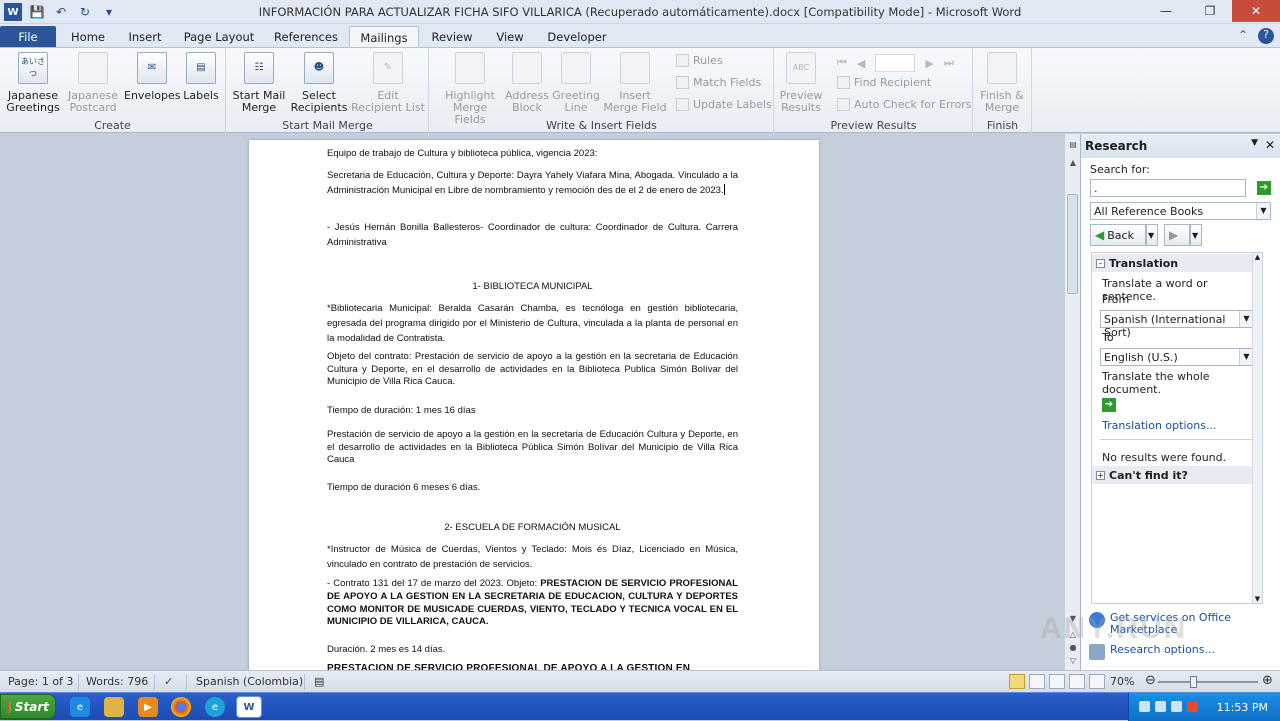  Describe the element at coordinates (1177, 324) in the screenshot. I see `from-language-select: Spanish (International Sort) ▼` at that location.